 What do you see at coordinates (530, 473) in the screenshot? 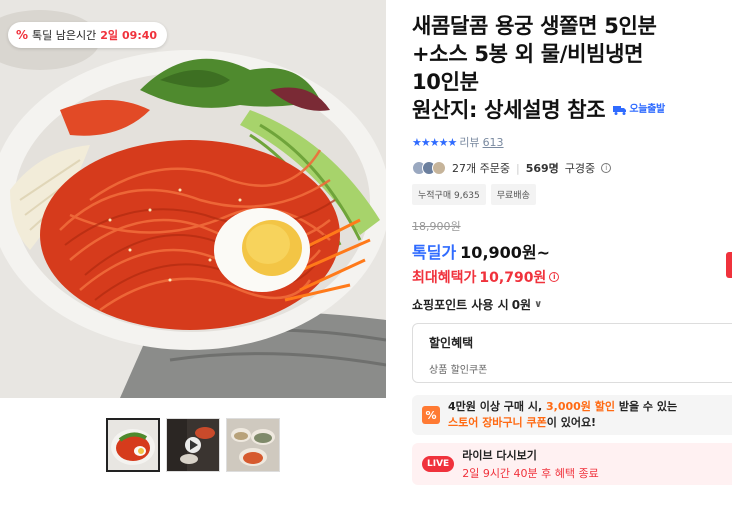
I see `live-benefit-countdown: 2일 9시간 40분 후 혜택 종료` at bounding box center [530, 473].